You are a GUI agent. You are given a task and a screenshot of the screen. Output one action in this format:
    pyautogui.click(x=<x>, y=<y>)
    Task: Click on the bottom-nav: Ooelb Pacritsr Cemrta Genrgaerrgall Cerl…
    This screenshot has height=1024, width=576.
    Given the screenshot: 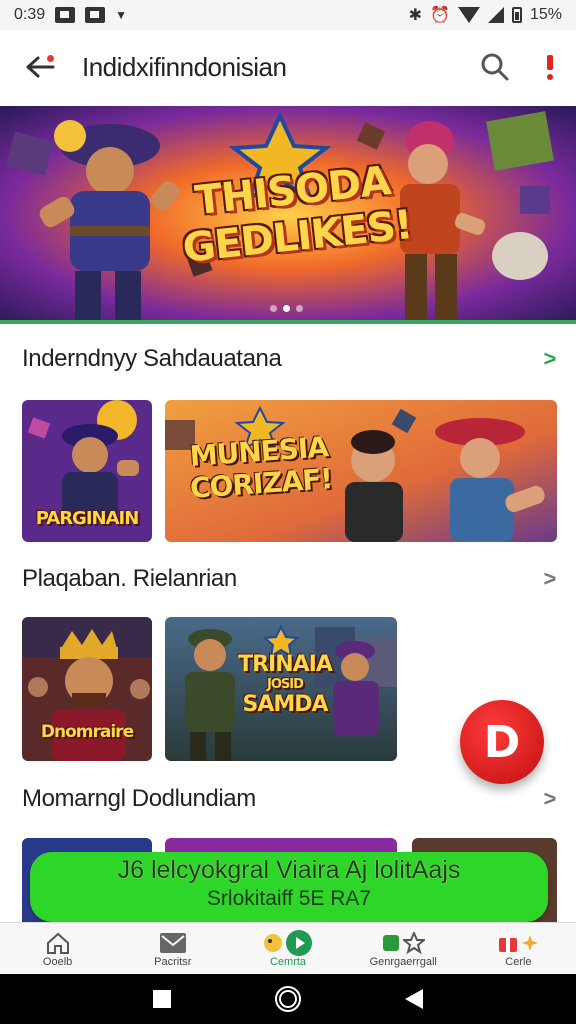 What is the action you would take?
    pyautogui.click(x=288, y=948)
    